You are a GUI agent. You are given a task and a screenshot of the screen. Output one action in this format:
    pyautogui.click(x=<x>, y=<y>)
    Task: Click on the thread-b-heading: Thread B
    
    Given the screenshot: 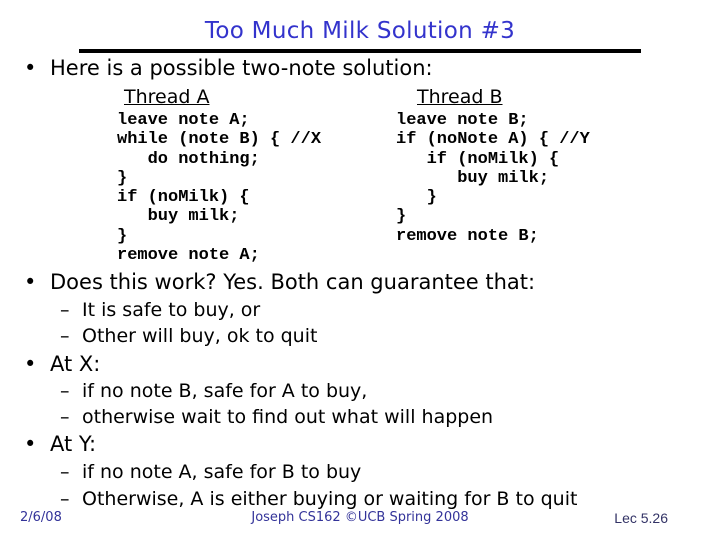 What is the action you would take?
    pyautogui.click(x=460, y=97)
    